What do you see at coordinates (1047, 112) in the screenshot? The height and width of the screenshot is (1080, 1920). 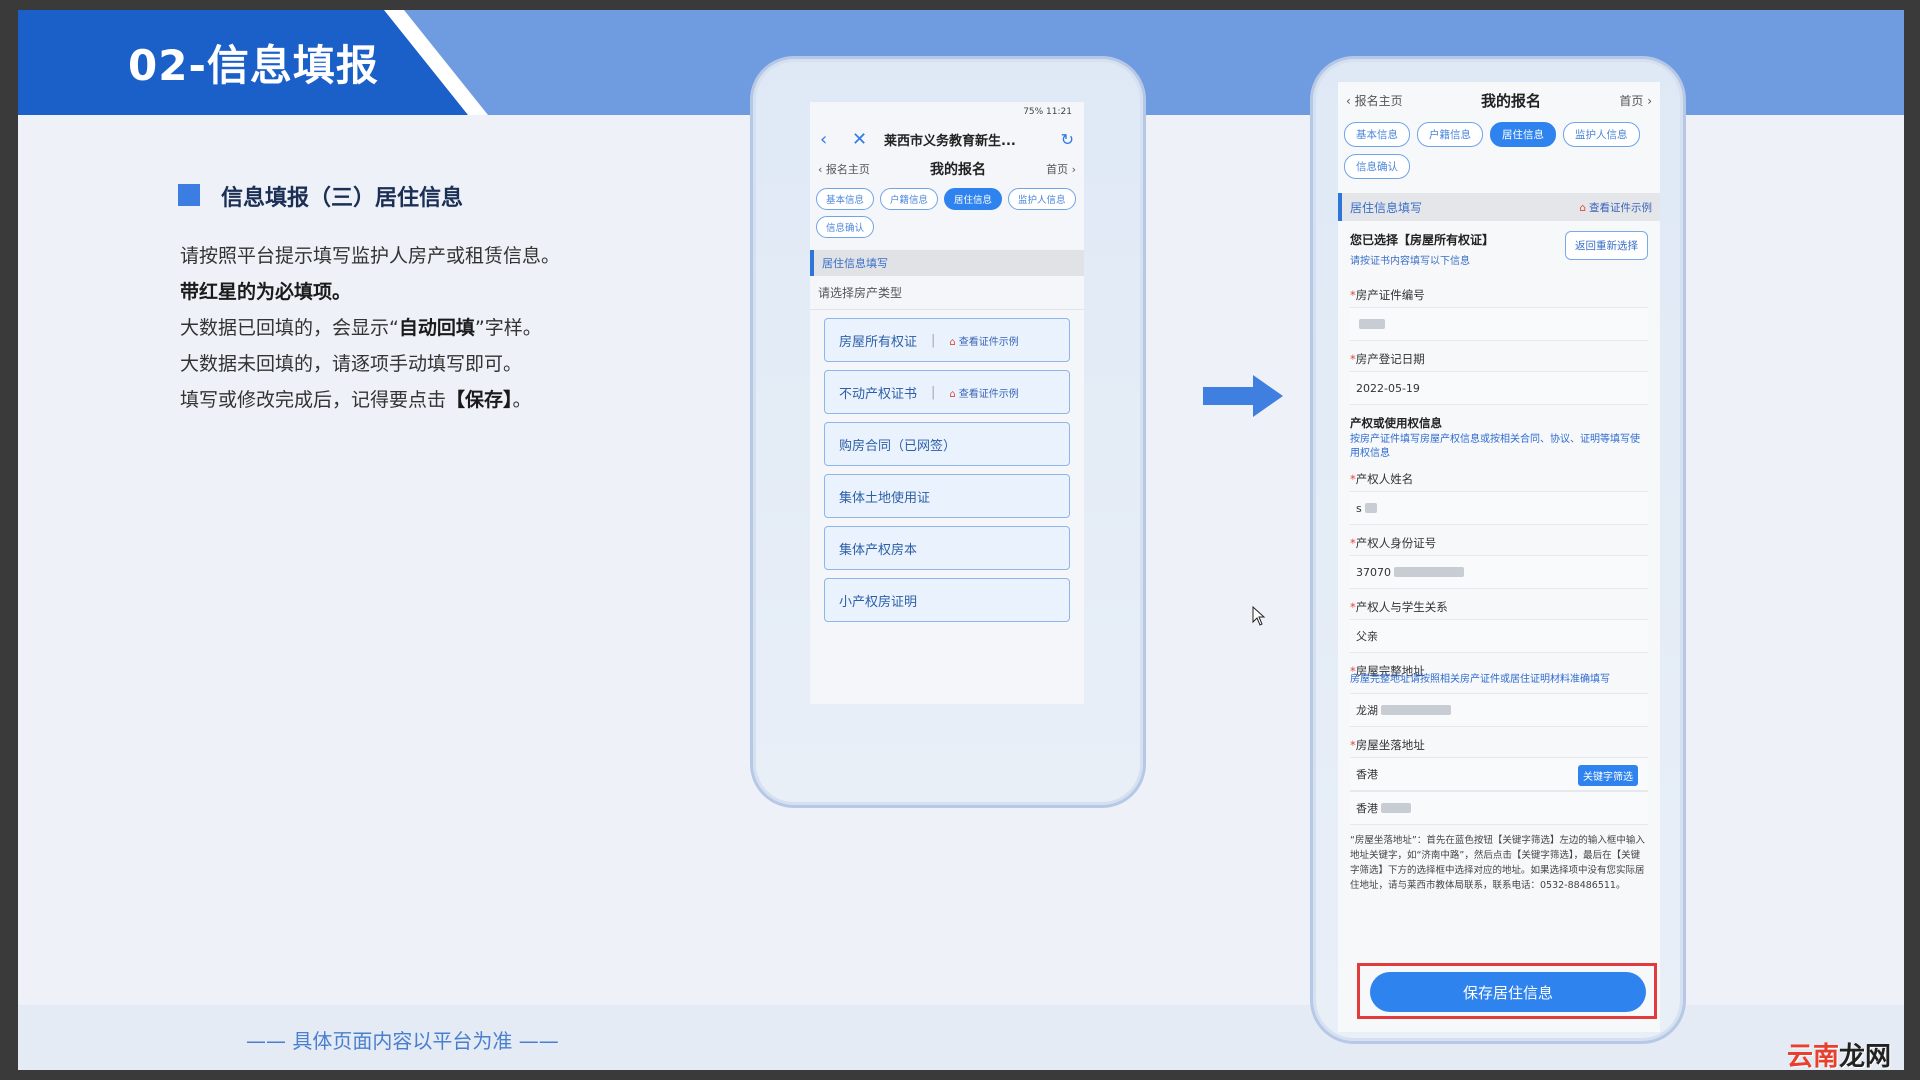 I see `status-bar: 75% 11:21` at bounding box center [1047, 112].